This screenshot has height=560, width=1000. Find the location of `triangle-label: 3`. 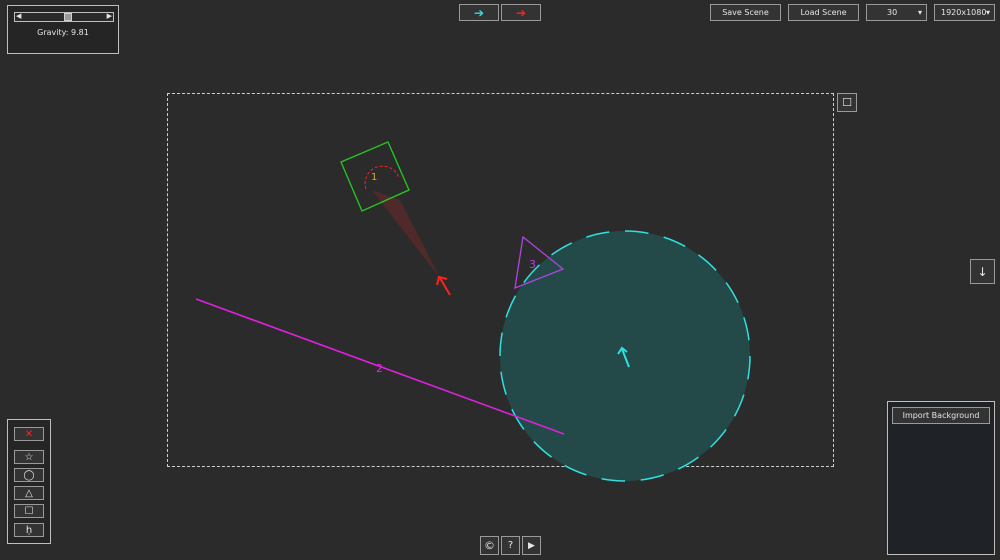

triangle-label: 3 is located at coordinates (532, 264).